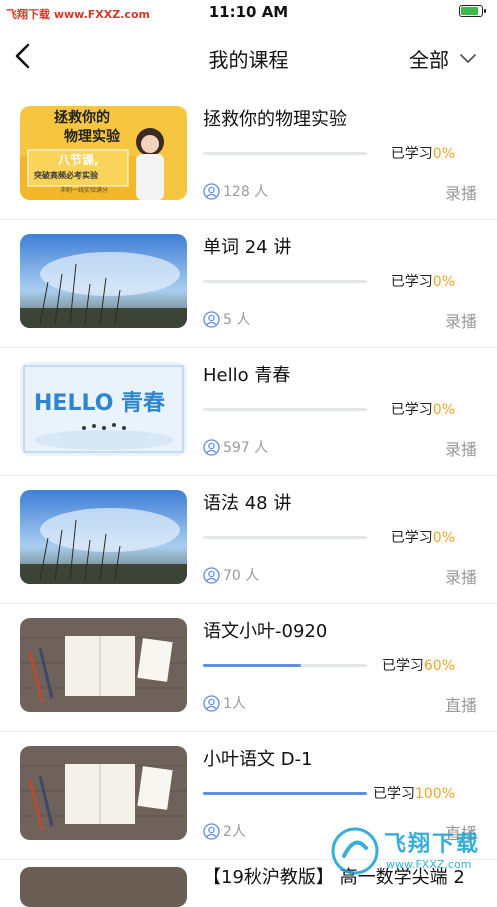 Image resolution: width=497 pixels, height=907 pixels. What do you see at coordinates (224, 703) in the screenshot?
I see `user-count: 1人` at bounding box center [224, 703].